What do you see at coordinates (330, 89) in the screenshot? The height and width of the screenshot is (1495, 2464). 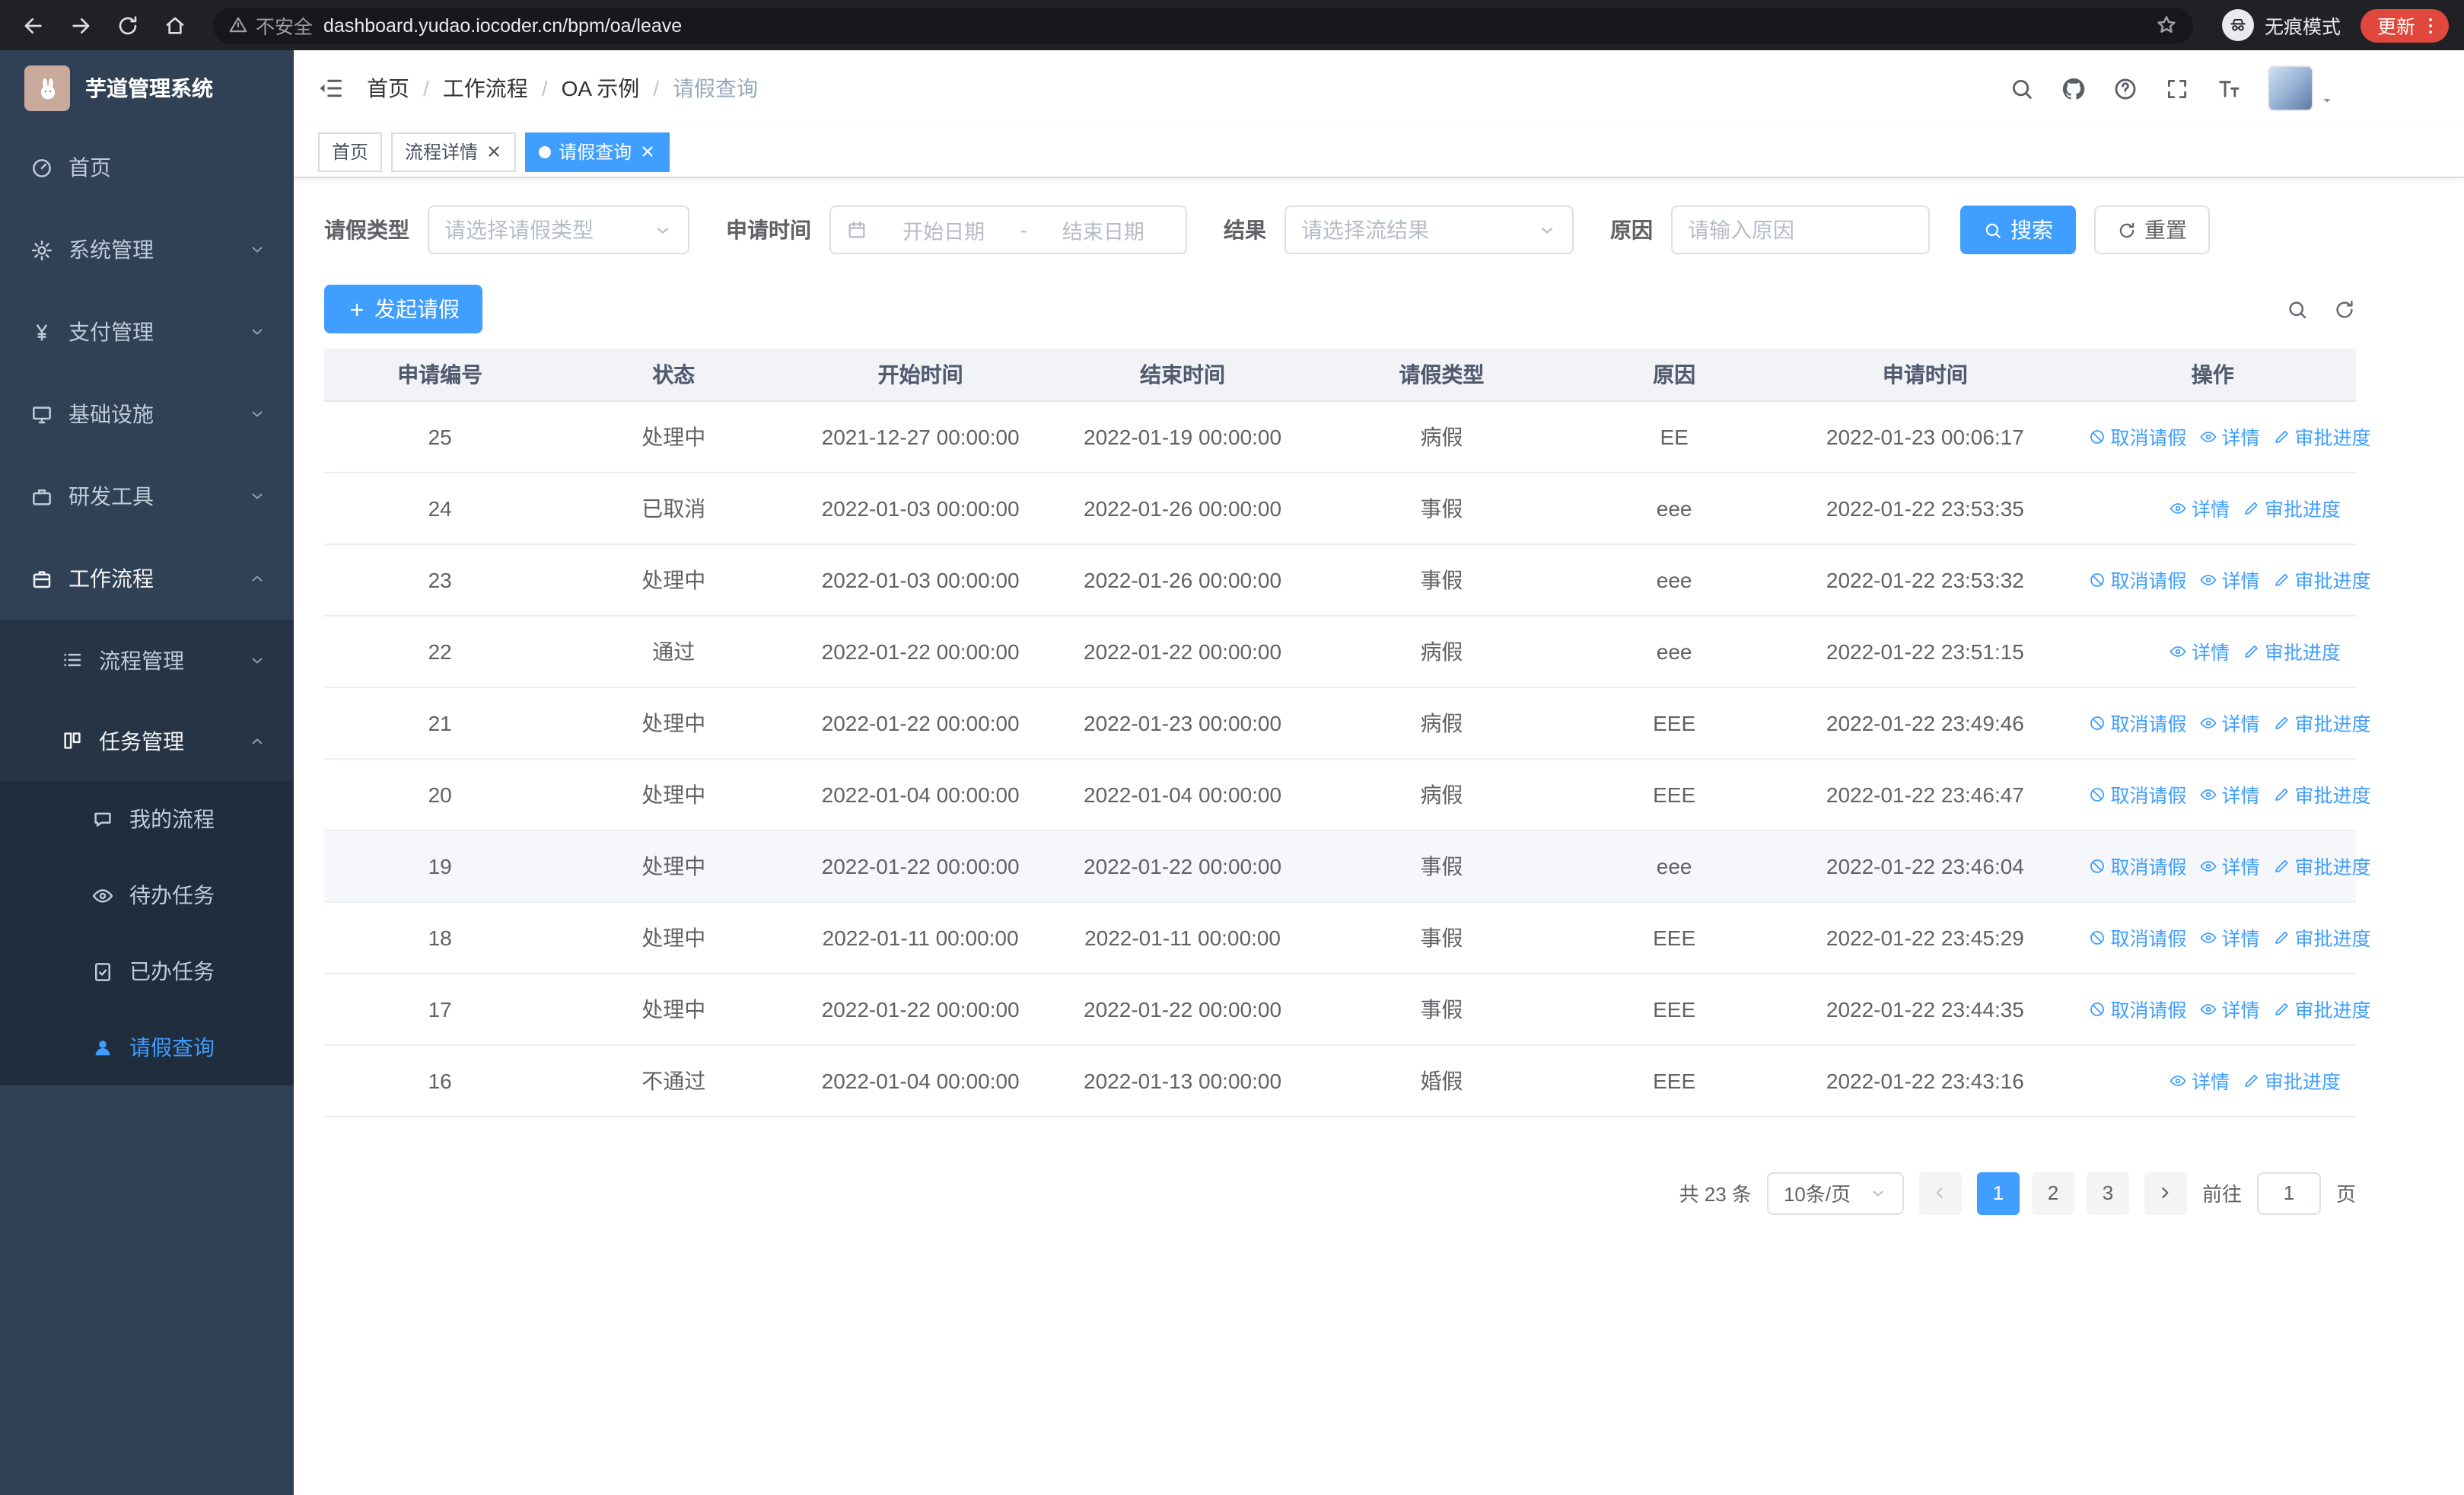 I see `sidebar-toggle-icon` at bounding box center [330, 89].